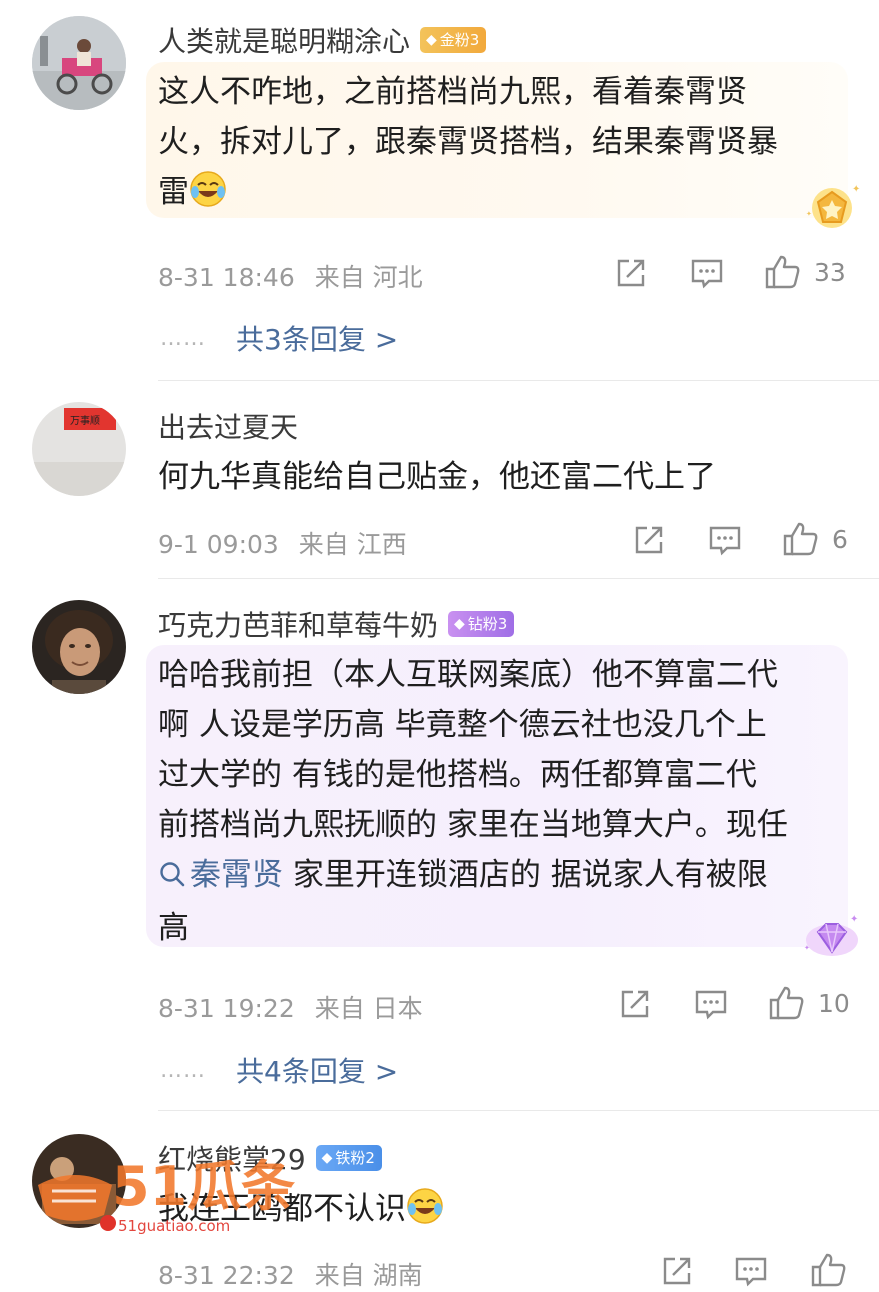 Image resolution: width=879 pixels, height=1292 pixels. I want to click on fan-badge: ◆ 钻粉3, so click(481, 624).